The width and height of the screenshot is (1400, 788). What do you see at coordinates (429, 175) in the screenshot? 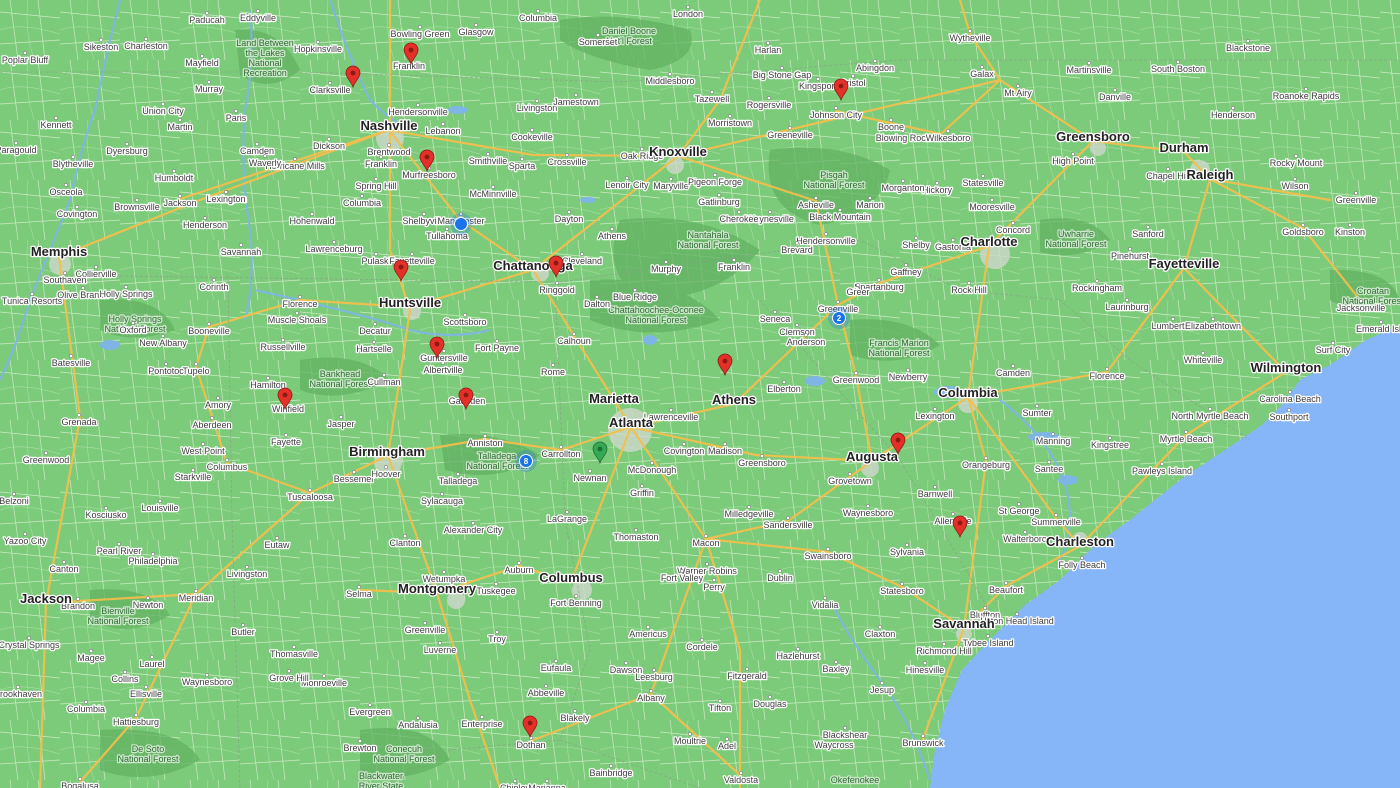
I see `city-label: Murfreesboro` at bounding box center [429, 175].